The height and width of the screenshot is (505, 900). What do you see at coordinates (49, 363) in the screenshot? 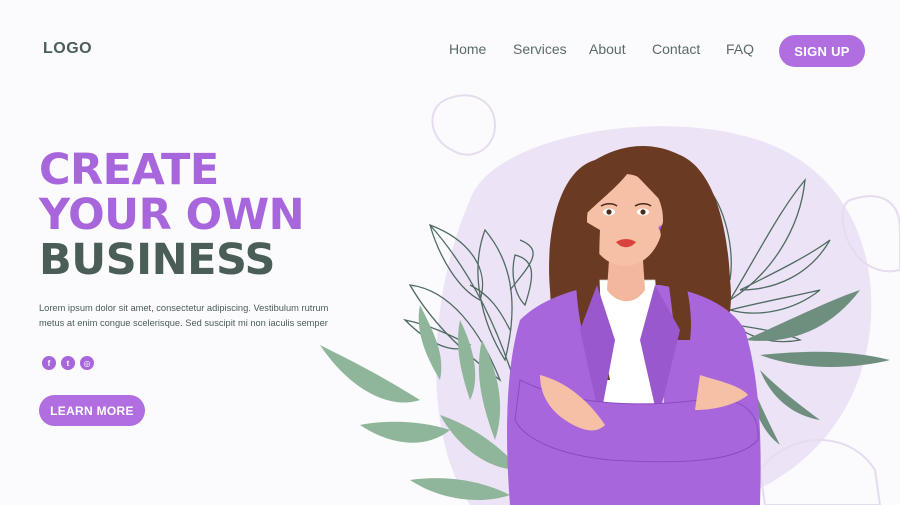
I see `facebook-icon: f` at bounding box center [49, 363].